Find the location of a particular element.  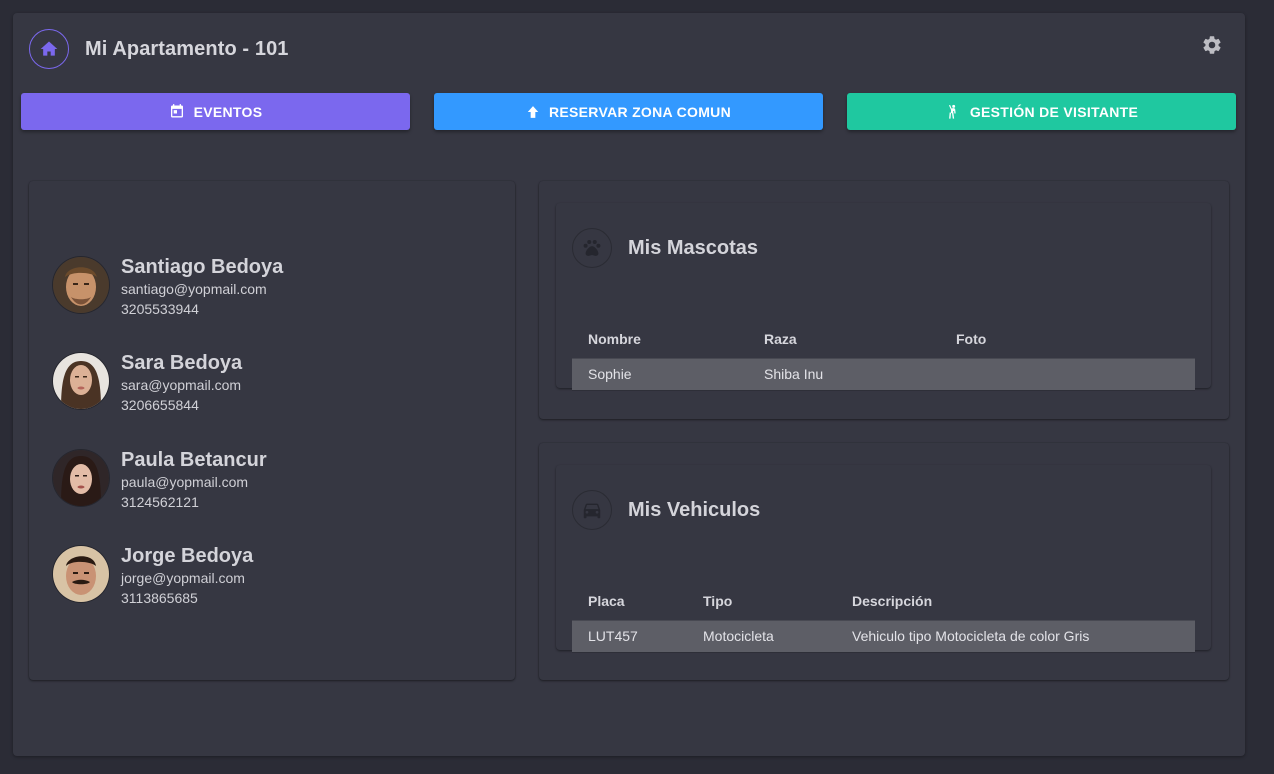

pet-breed-cell: Shiba Inu is located at coordinates (844, 374).